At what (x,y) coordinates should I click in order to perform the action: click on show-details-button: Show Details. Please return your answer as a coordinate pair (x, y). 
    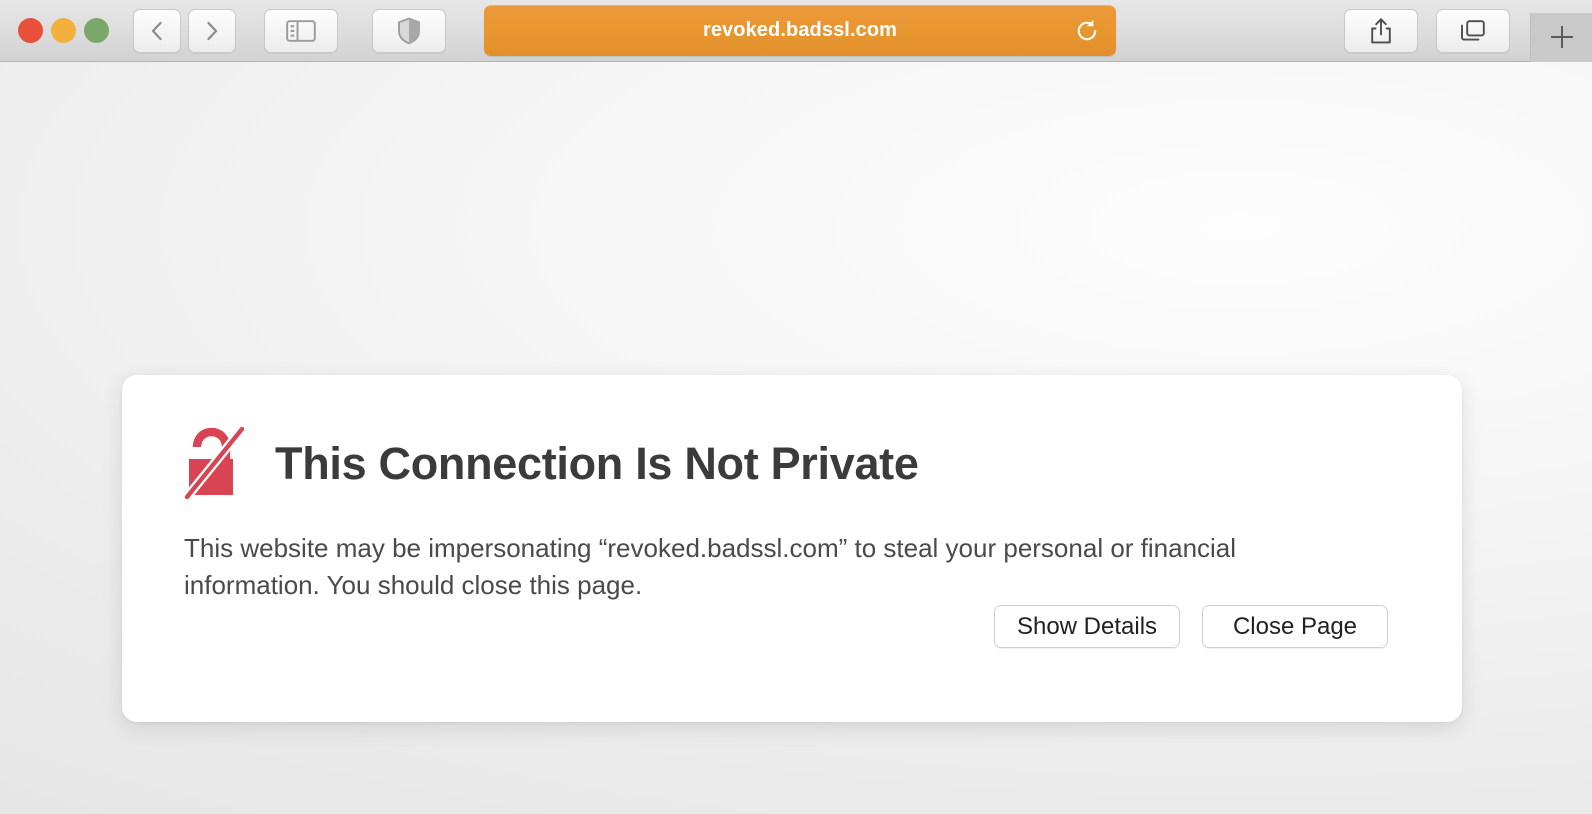
    Looking at the image, I should click on (1087, 626).